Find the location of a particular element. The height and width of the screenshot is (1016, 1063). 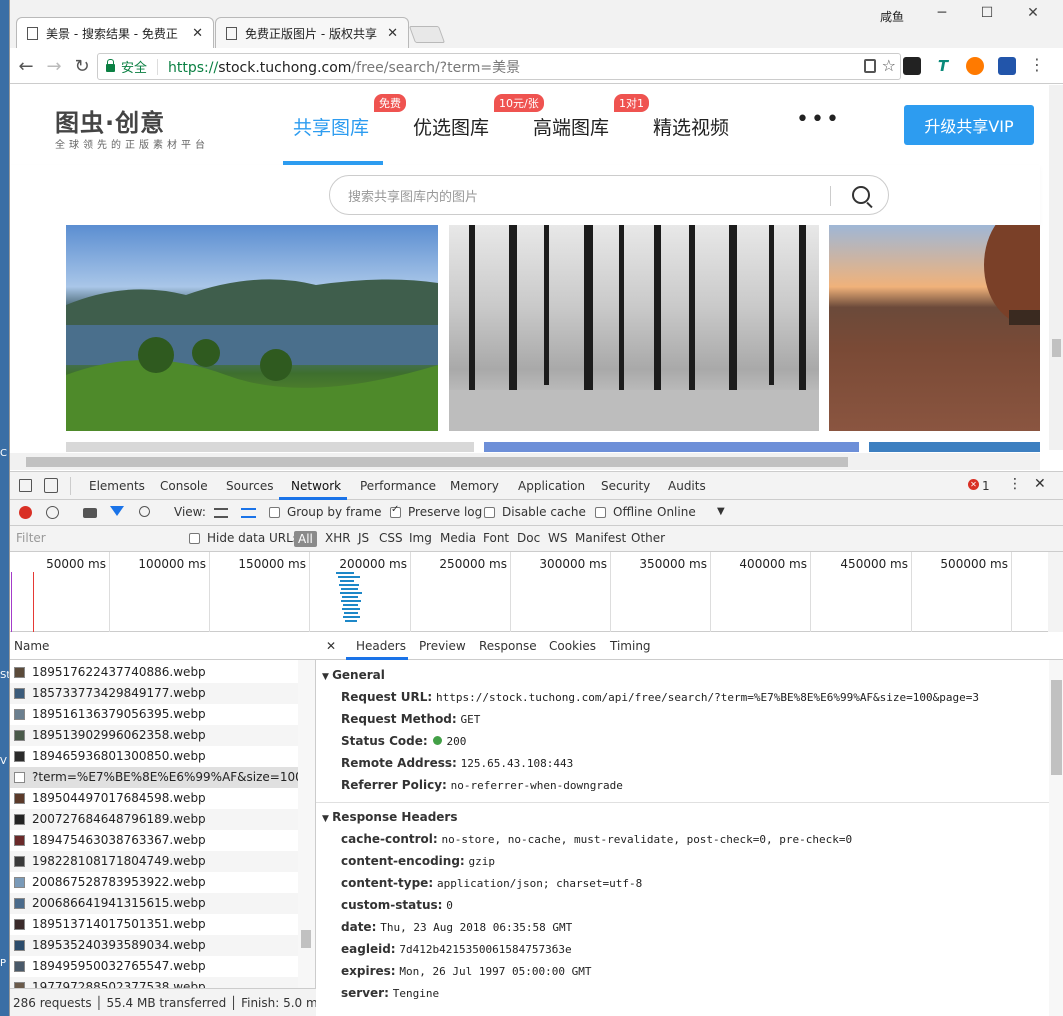

preserve-log-checkbox is located at coordinates (395, 511).